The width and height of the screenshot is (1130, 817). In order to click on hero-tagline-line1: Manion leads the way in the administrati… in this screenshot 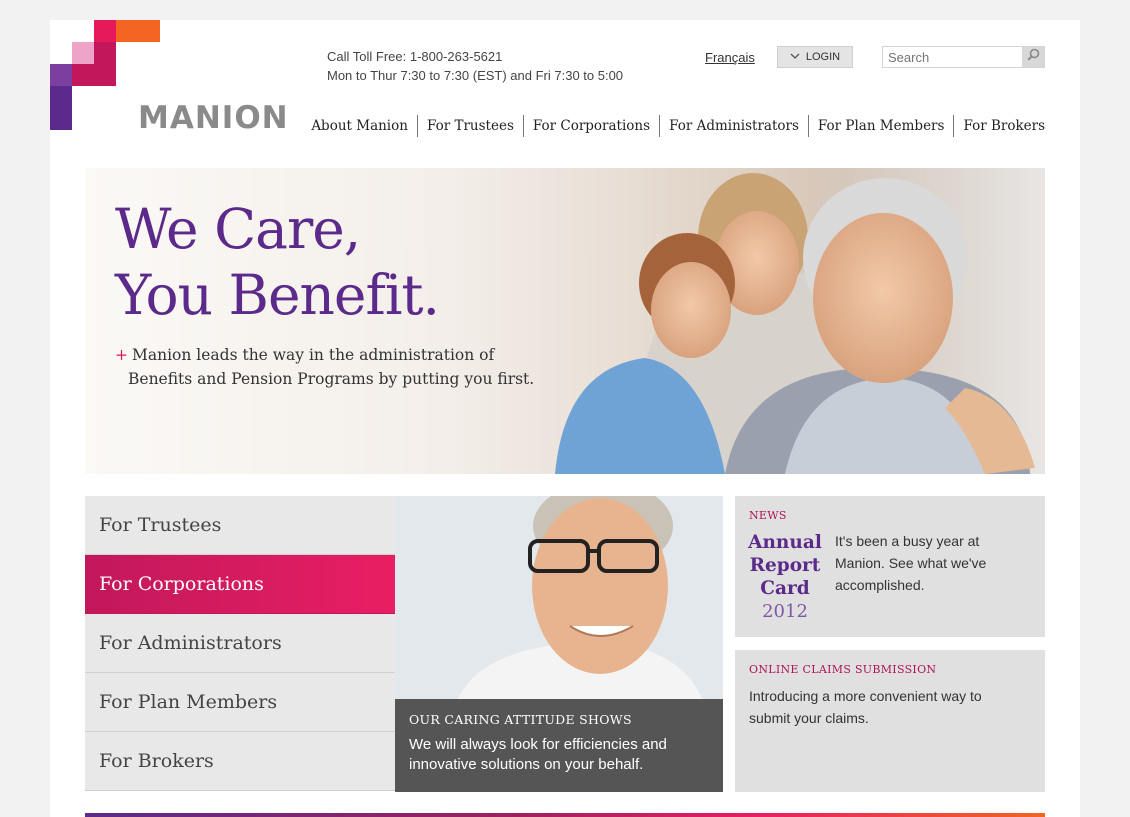, I will do `click(313, 355)`.